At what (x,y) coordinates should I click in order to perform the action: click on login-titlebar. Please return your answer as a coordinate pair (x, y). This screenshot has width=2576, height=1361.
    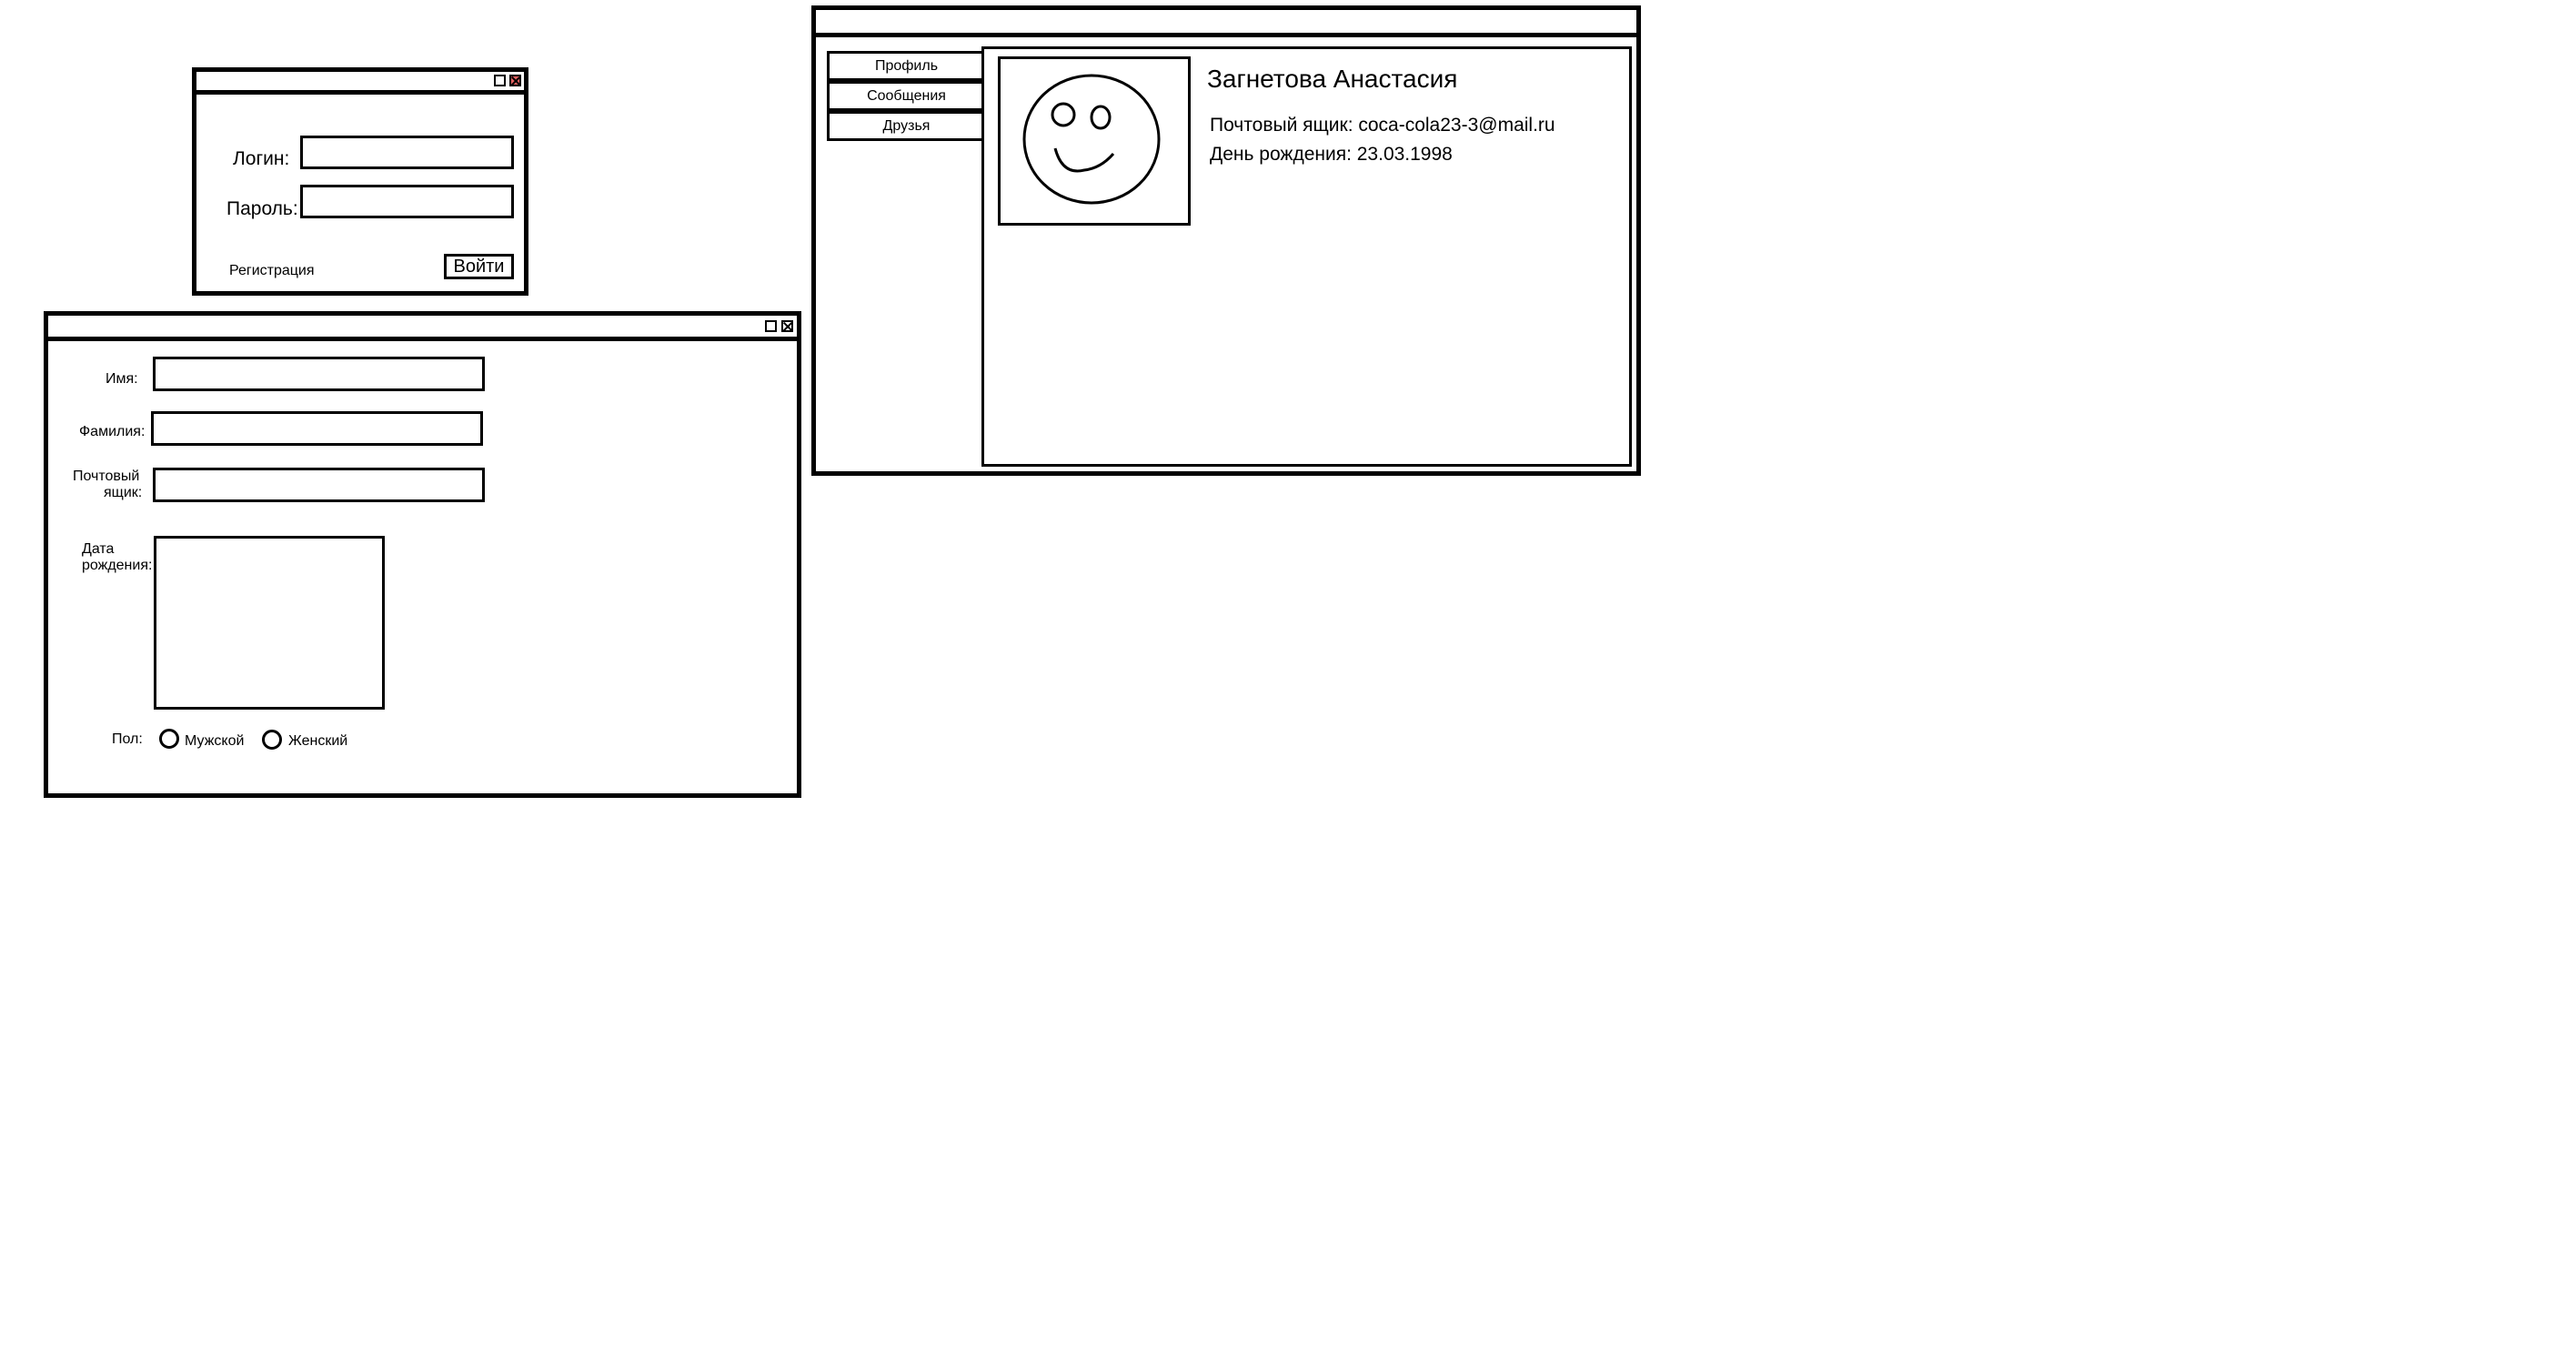
    Looking at the image, I should click on (360, 83).